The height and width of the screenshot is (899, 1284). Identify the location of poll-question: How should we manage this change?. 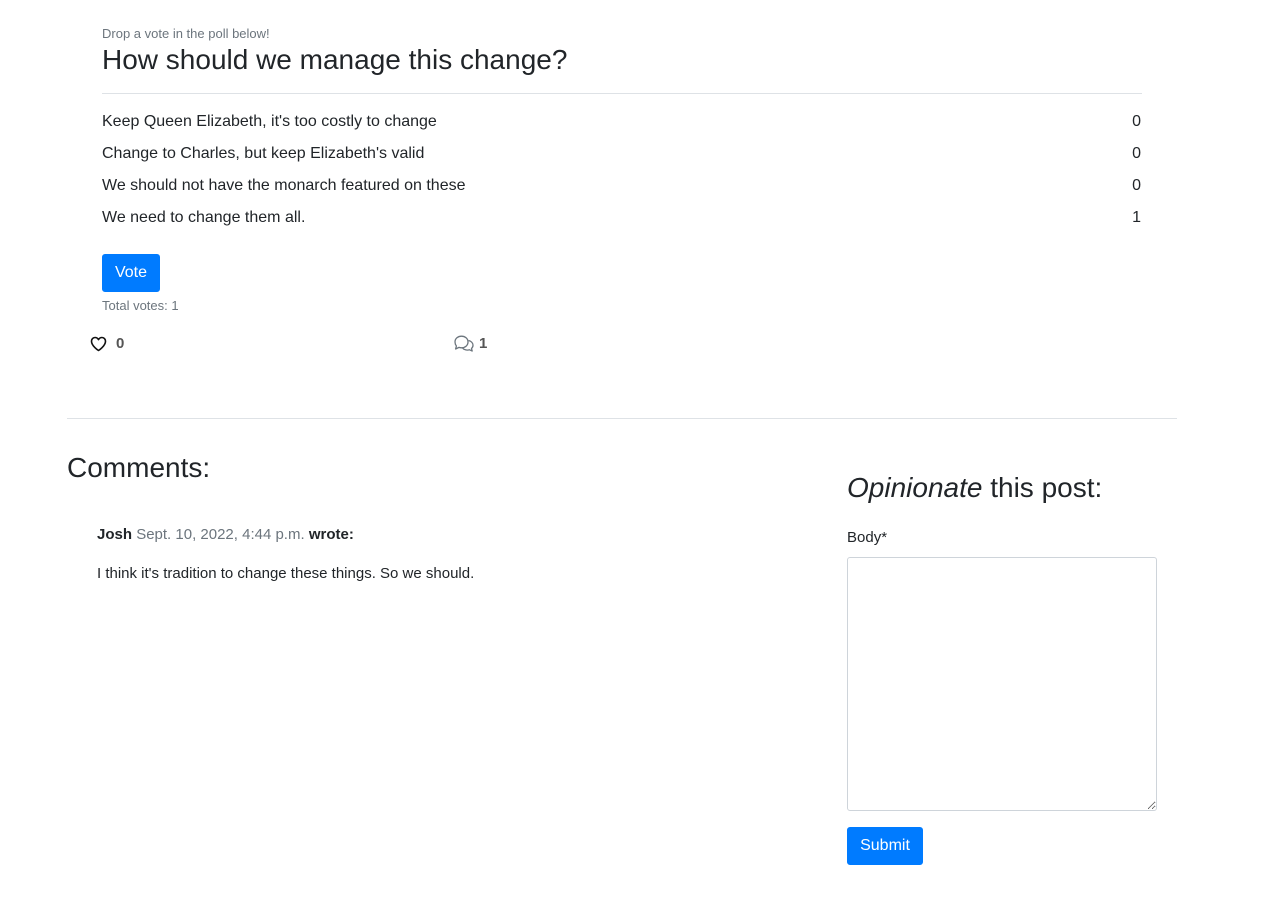
(335, 59).